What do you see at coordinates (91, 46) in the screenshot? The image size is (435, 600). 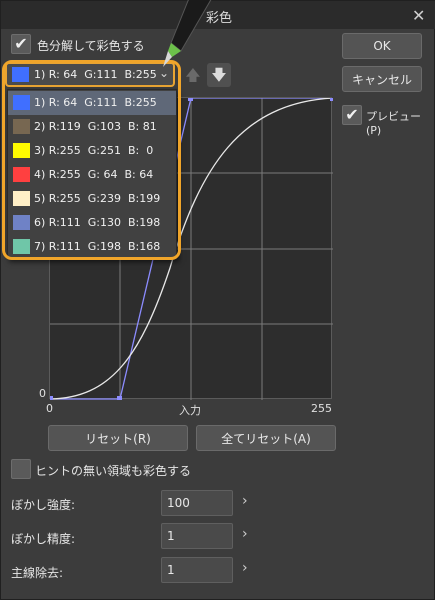 I see `decompose-label: 色分解して彩色する` at bounding box center [91, 46].